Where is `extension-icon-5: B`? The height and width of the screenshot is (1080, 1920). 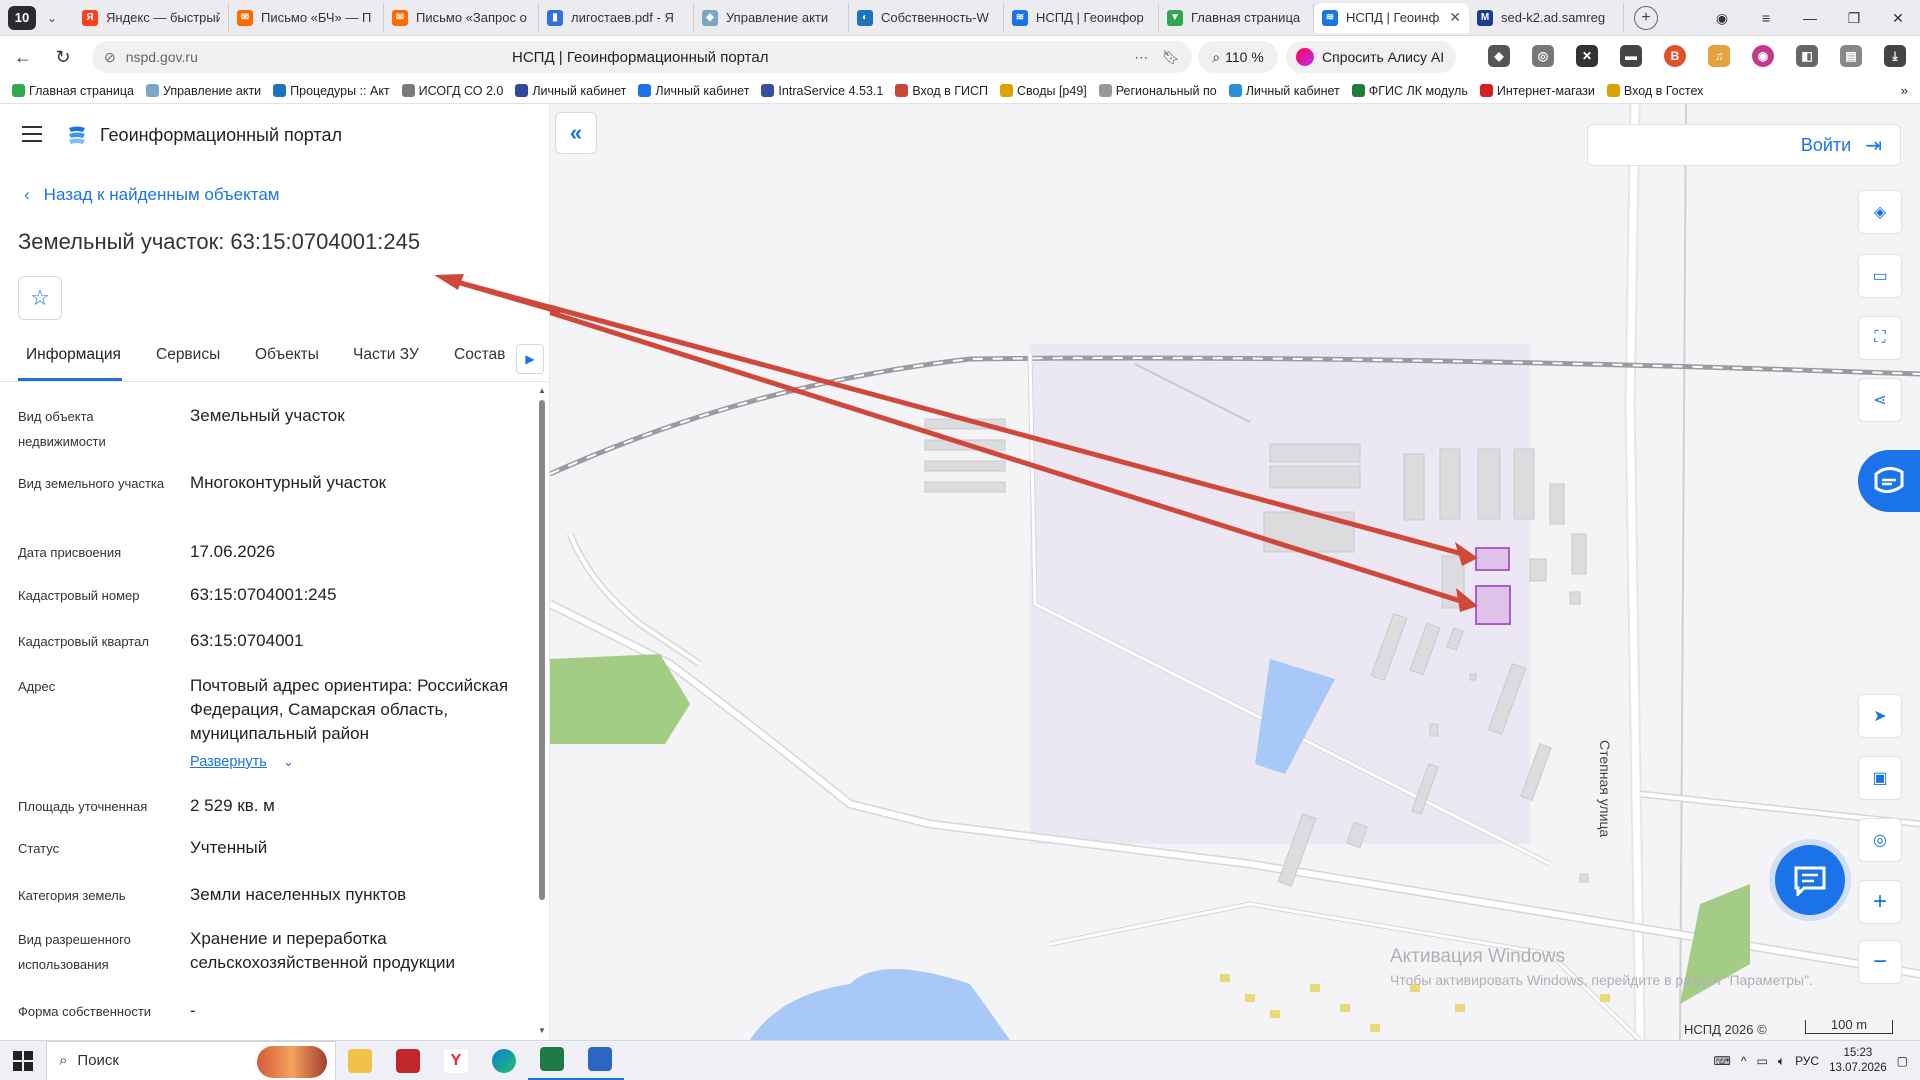 extension-icon-5: B is located at coordinates (1675, 56).